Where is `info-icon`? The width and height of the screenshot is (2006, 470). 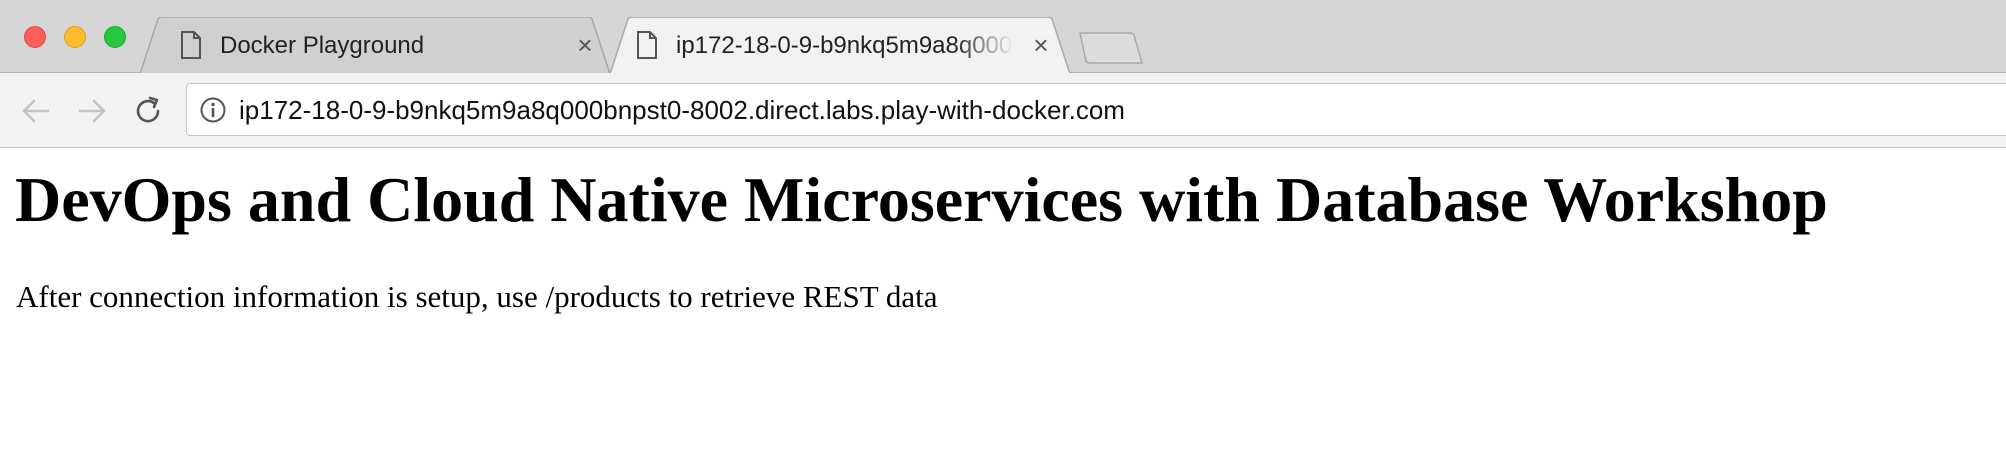 info-icon is located at coordinates (213, 110).